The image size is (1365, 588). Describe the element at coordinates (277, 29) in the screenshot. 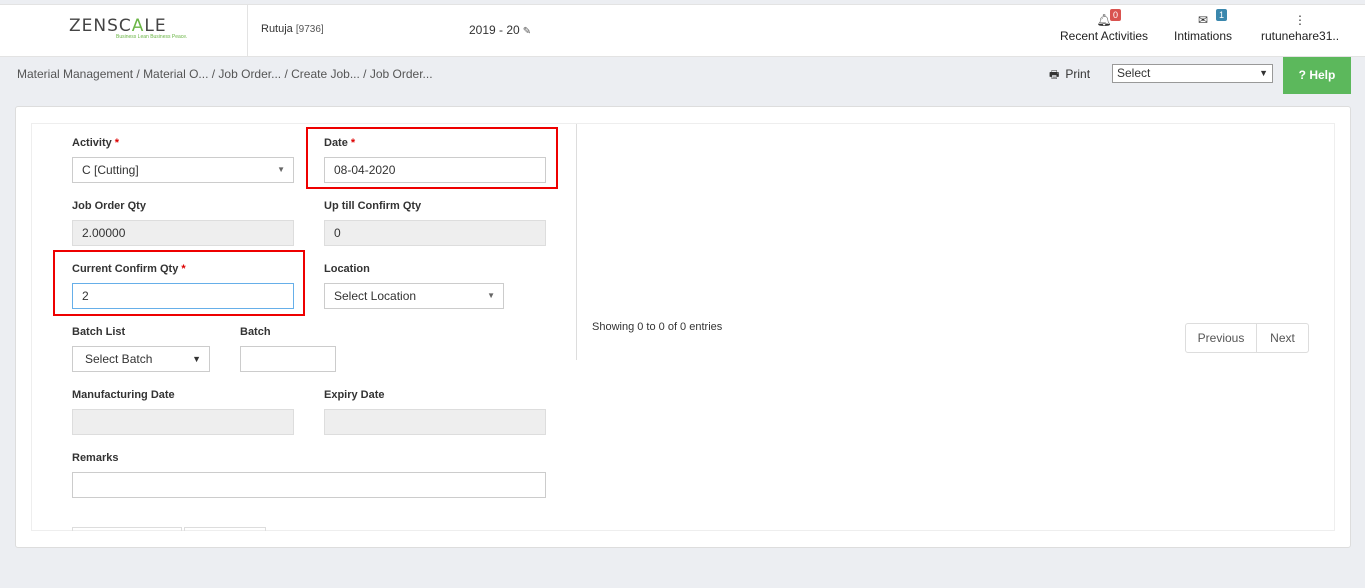

I see `user-name: Rutuja` at that location.